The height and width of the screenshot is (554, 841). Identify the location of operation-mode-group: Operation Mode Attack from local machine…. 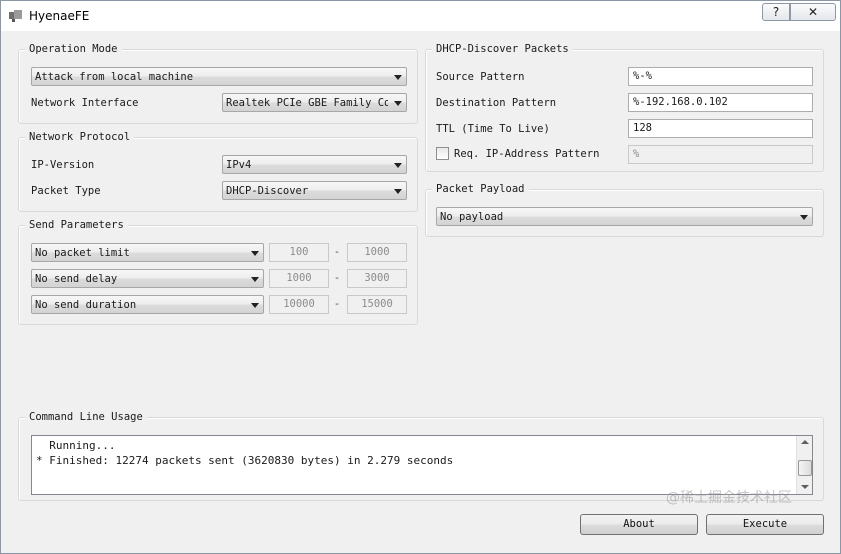
(218, 83).